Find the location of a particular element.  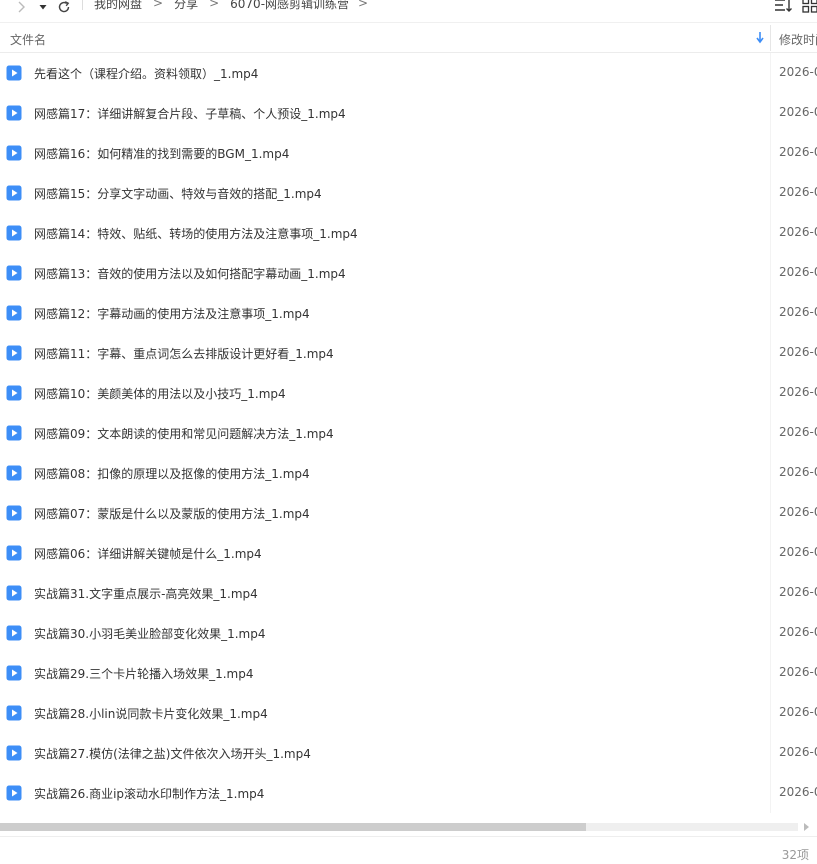

file-row: 网感篇14：特效、贴纸、转场的使用方法及注意事项_1.mp4 2026-0 is located at coordinates (408, 233).